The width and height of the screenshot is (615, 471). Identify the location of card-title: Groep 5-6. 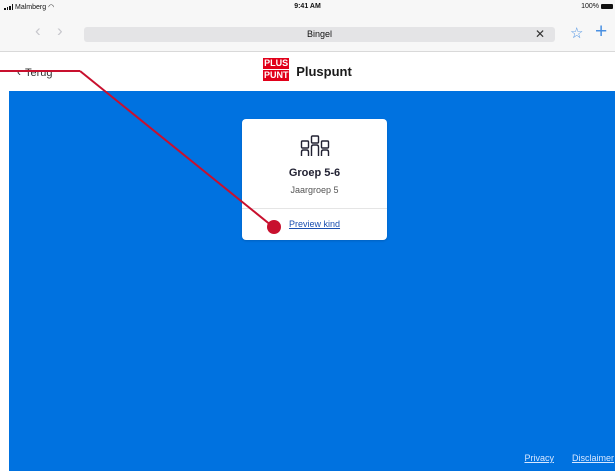
(314, 173).